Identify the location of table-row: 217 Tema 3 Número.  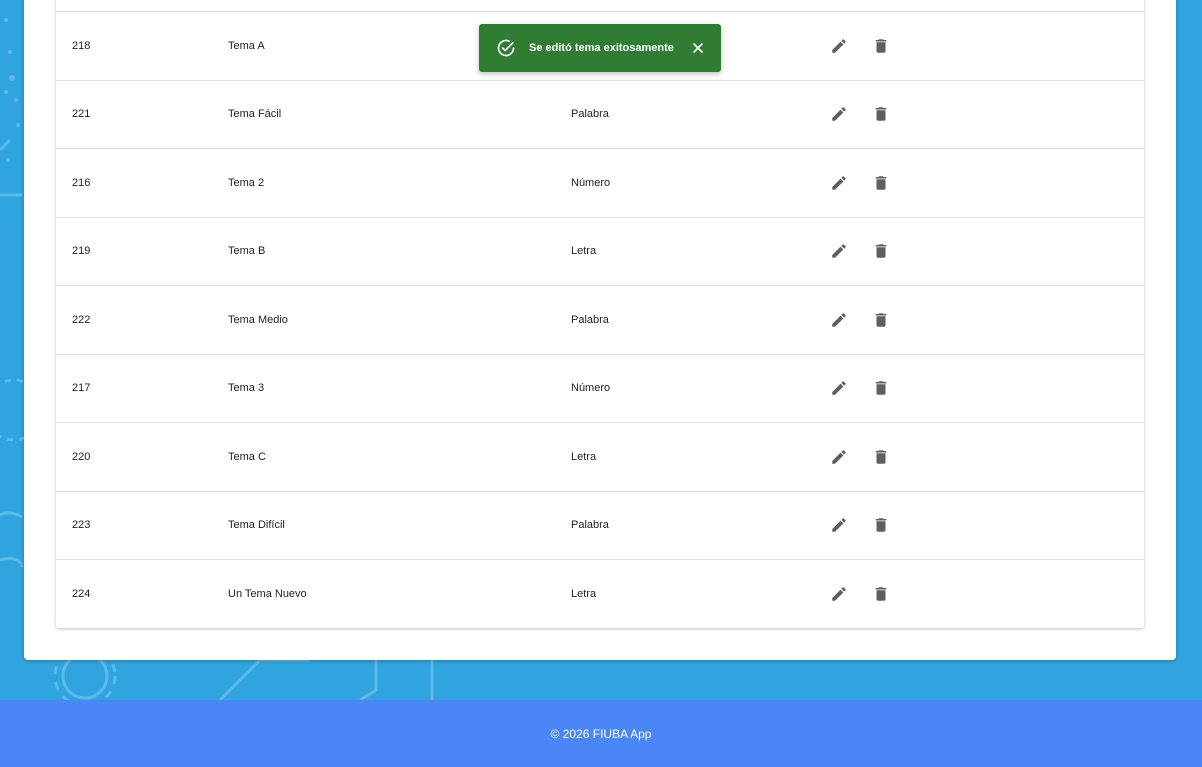
(600, 389).